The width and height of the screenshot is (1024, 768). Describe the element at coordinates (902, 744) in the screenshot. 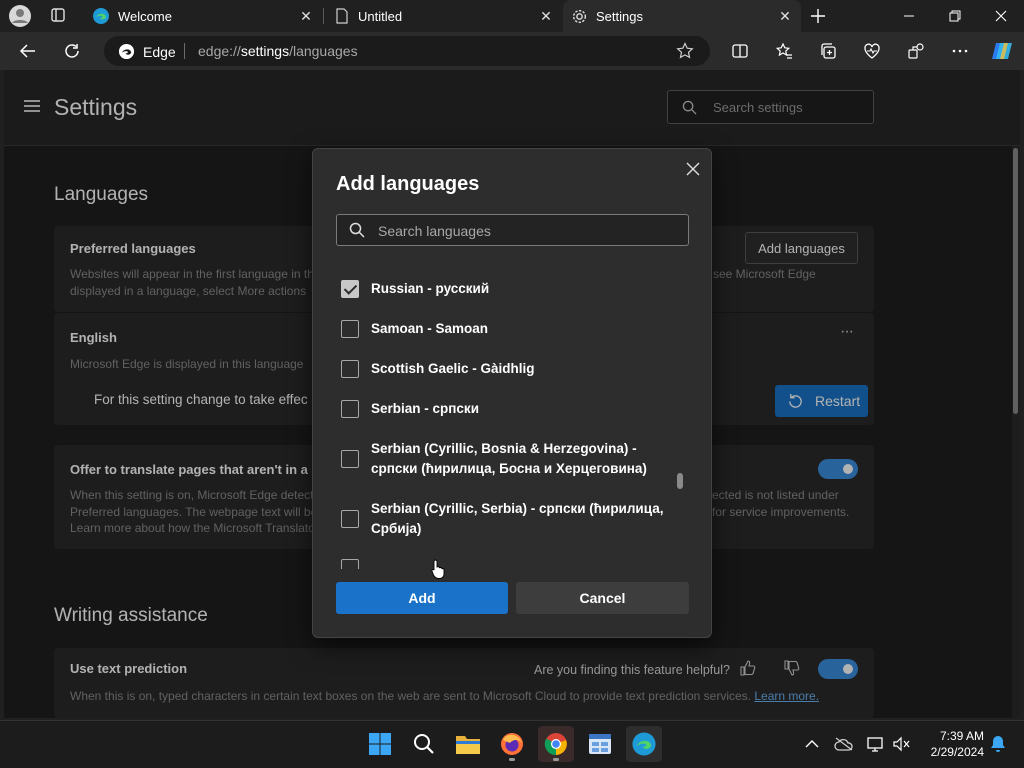

I see `volume-muted-icon` at that location.